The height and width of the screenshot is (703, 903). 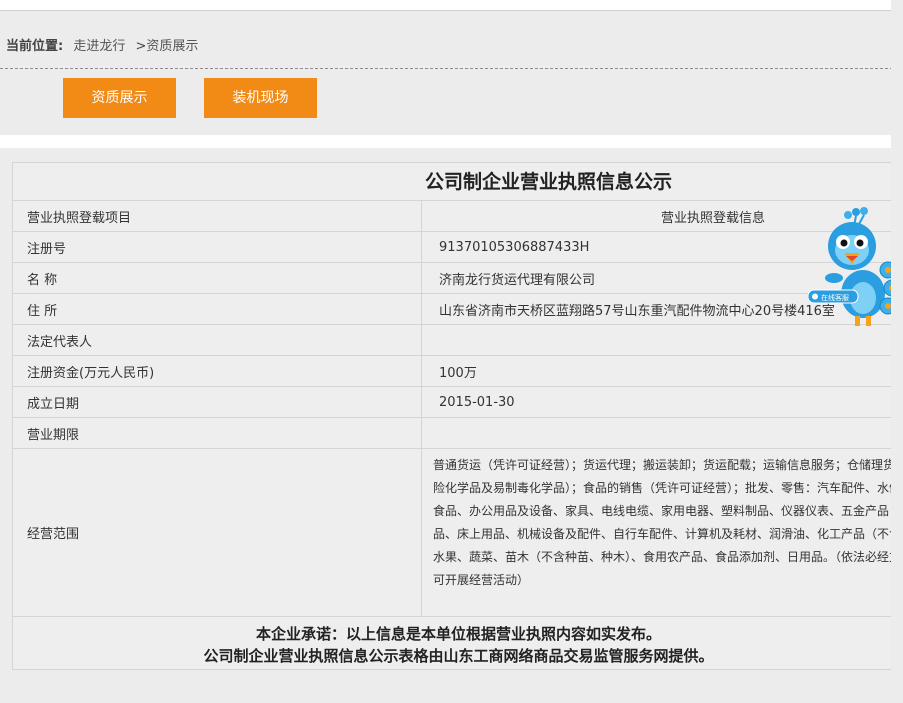 What do you see at coordinates (217, 532) in the screenshot?
I see `row-key: 经营范围` at bounding box center [217, 532].